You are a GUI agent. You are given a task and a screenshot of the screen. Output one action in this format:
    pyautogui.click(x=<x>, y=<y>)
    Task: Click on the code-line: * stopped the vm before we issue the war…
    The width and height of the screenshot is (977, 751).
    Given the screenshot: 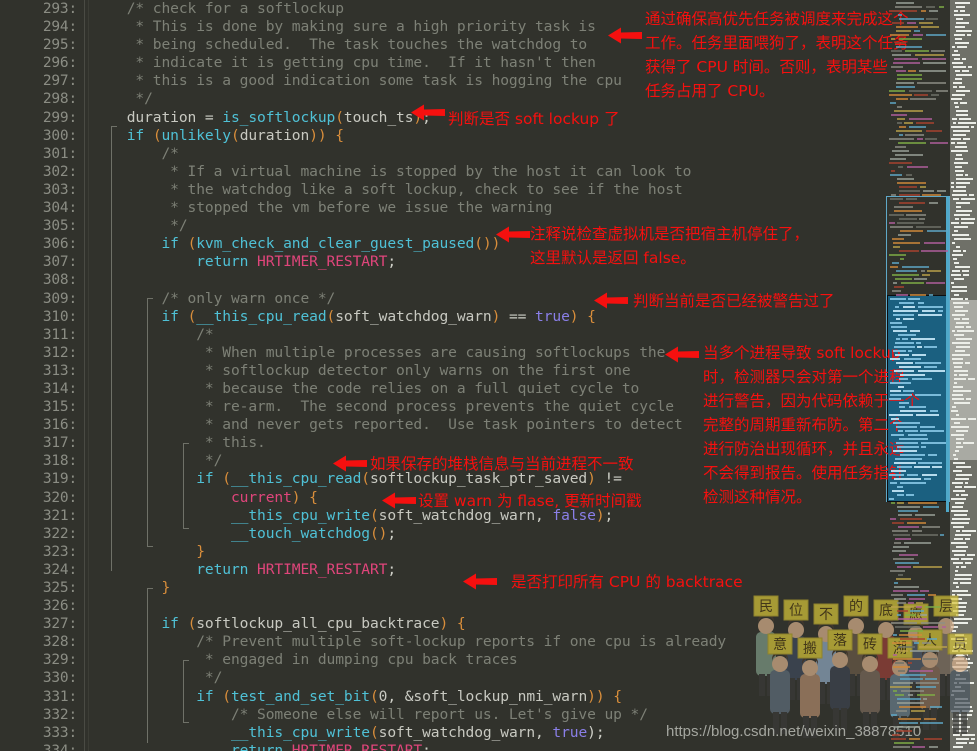 What is the action you would take?
    pyautogui.click(x=489, y=208)
    